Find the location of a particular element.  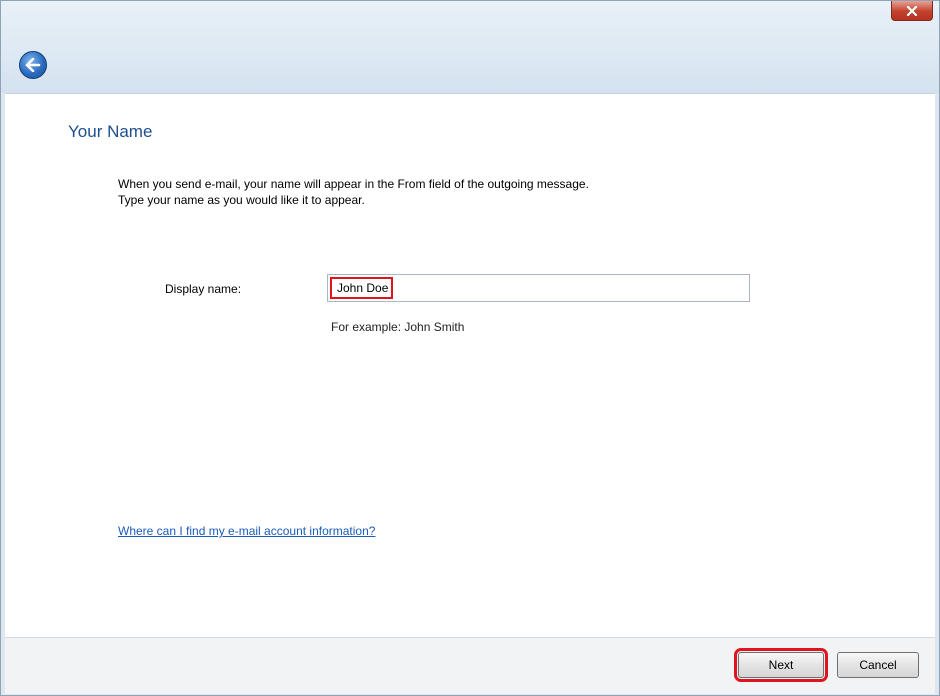

button-bar: Next Cancel is located at coordinates (470, 665).